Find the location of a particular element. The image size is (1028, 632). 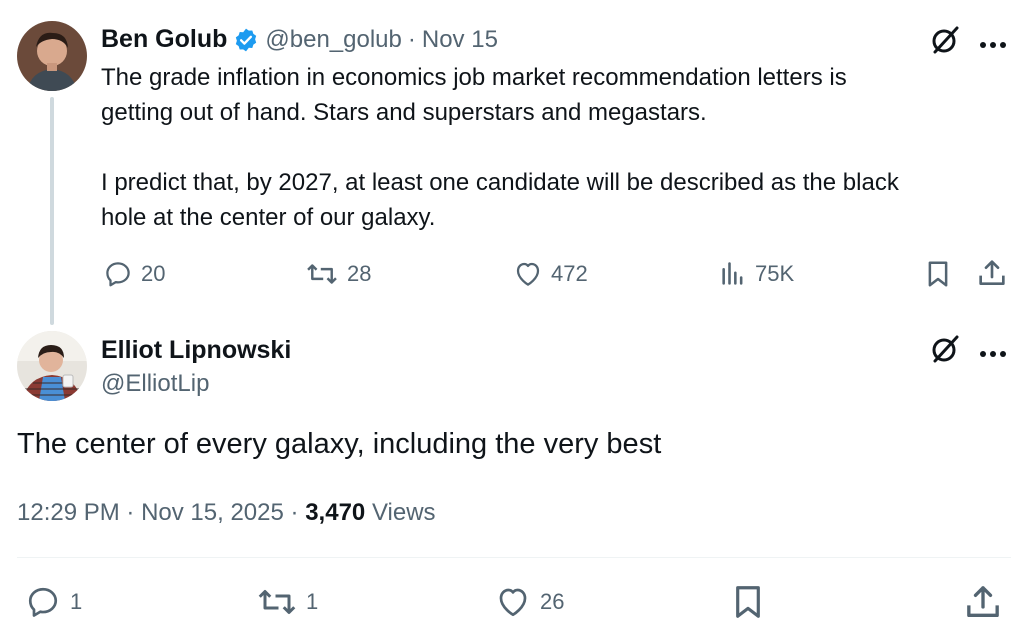

repost-count: 28 is located at coordinates (359, 273).